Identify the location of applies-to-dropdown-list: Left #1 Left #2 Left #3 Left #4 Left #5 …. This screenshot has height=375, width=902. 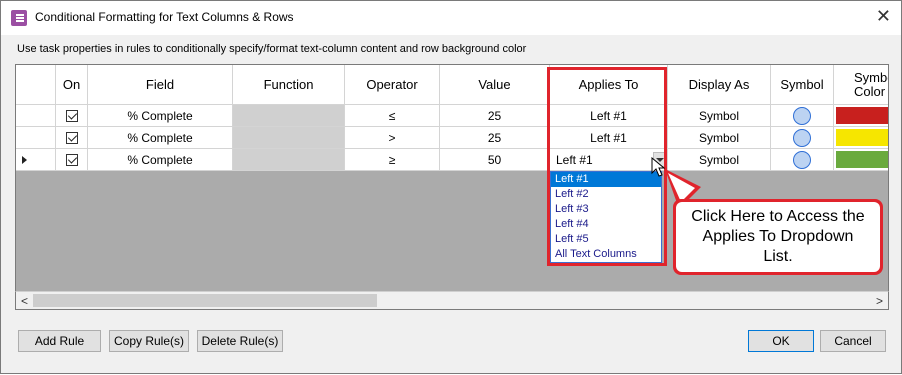
(606, 217).